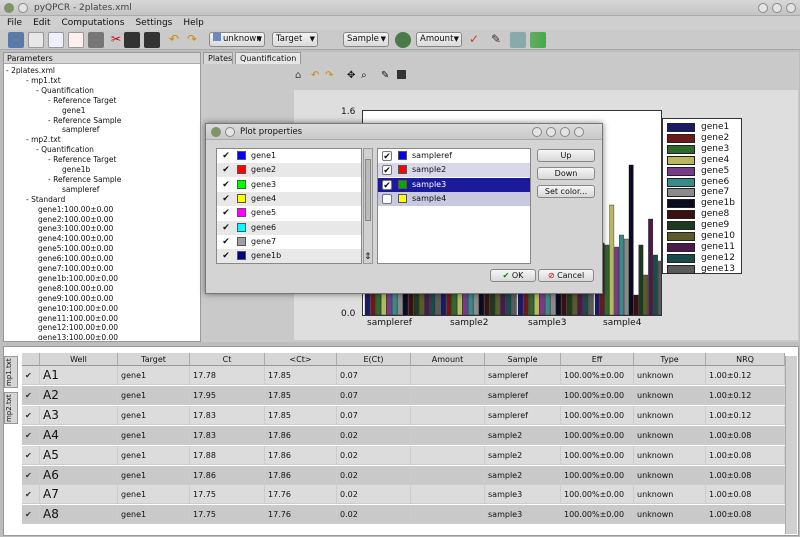 This screenshot has height=537, width=800. What do you see at coordinates (289, 198) in the screenshot?
I see `gene-item: ✔ gene4` at bounding box center [289, 198].